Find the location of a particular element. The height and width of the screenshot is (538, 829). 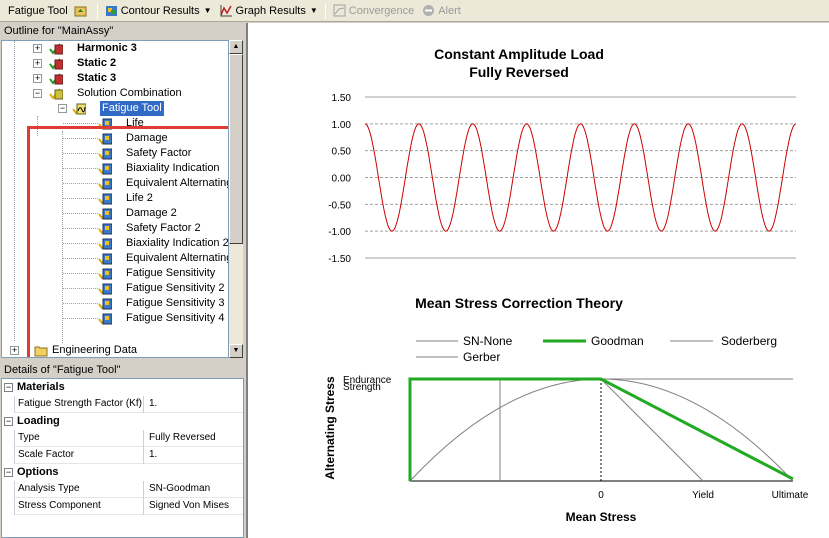

plot-axes is located at coordinates (601, 430).